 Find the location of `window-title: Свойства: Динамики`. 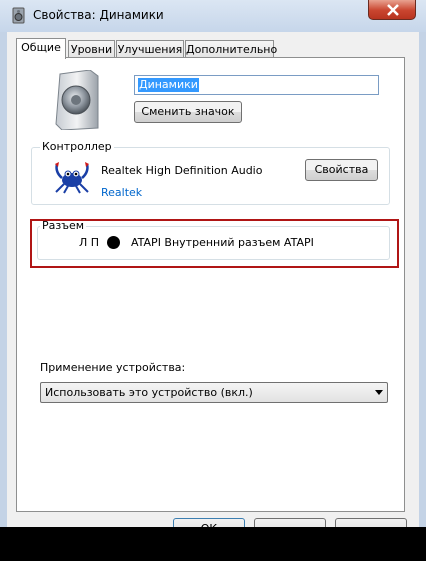

window-title: Свойства: Динамики is located at coordinates (98, 15).